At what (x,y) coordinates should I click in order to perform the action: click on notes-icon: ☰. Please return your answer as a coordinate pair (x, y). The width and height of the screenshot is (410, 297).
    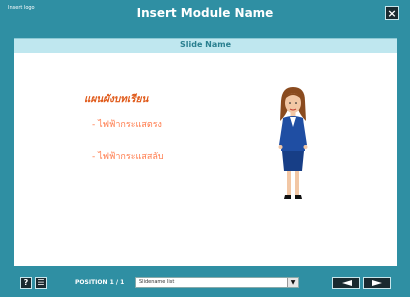
    Looking at the image, I should click on (41, 282).